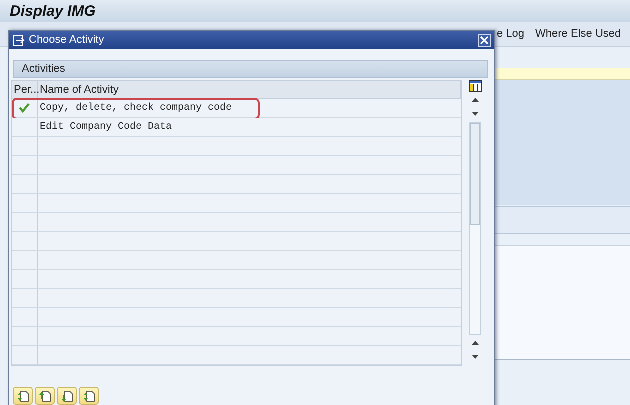 The image size is (630, 405). Describe the element at coordinates (511, 34) in the screenshot. I see `toolbar-item: e Log` at that location.